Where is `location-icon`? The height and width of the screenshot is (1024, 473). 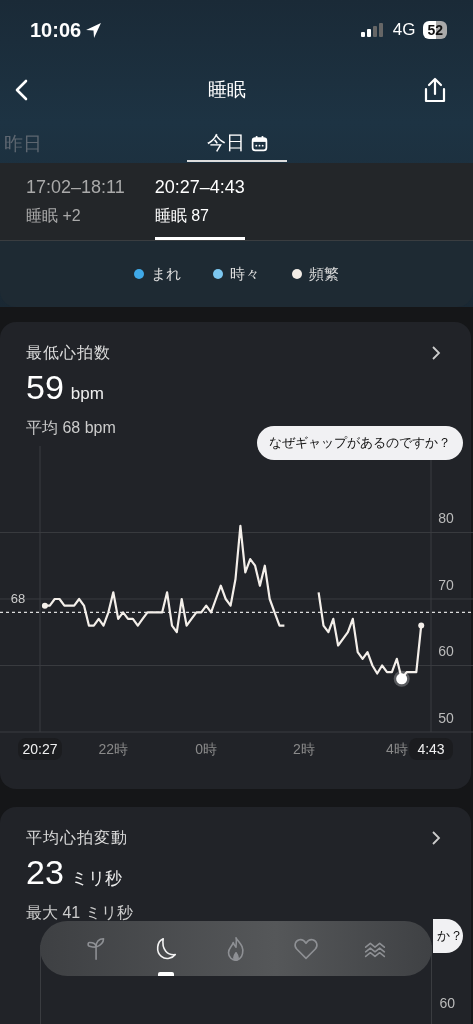 location-icon is located at coordinates (94, 30).